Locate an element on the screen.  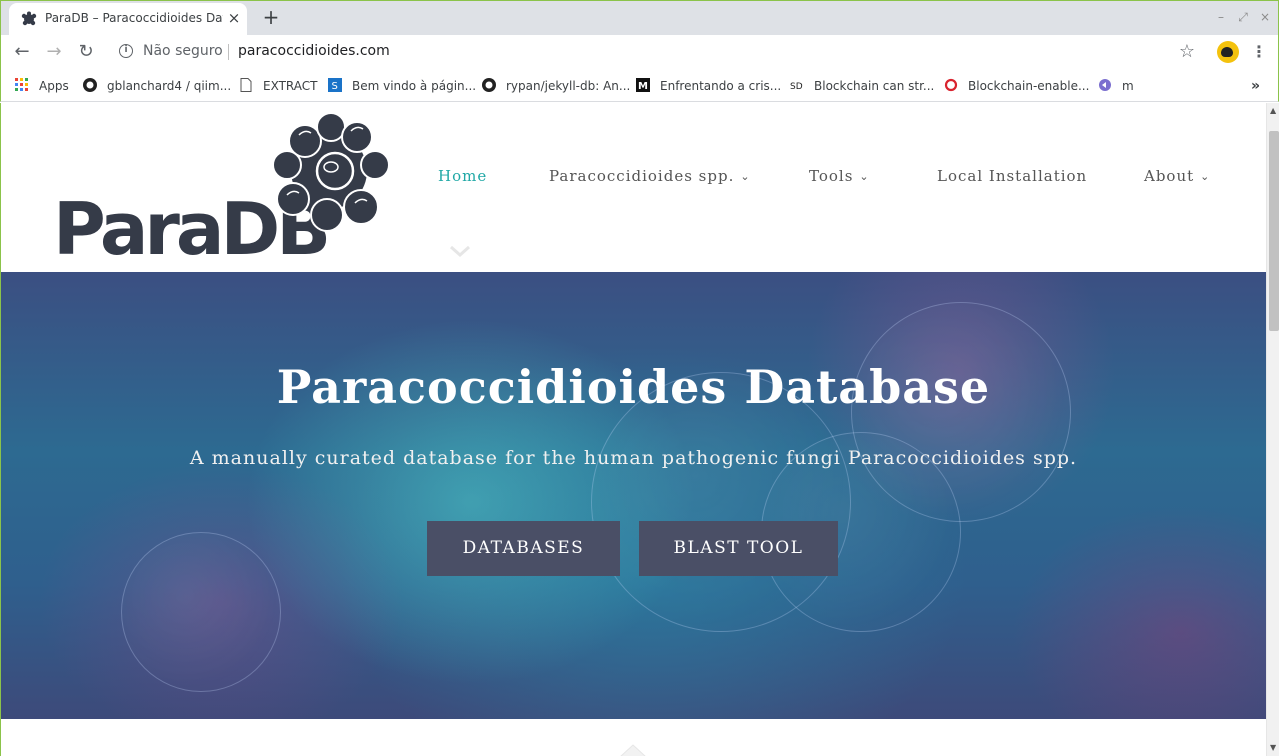
nav-local-installation: Local Installation is located at coordinates (1012, 179).